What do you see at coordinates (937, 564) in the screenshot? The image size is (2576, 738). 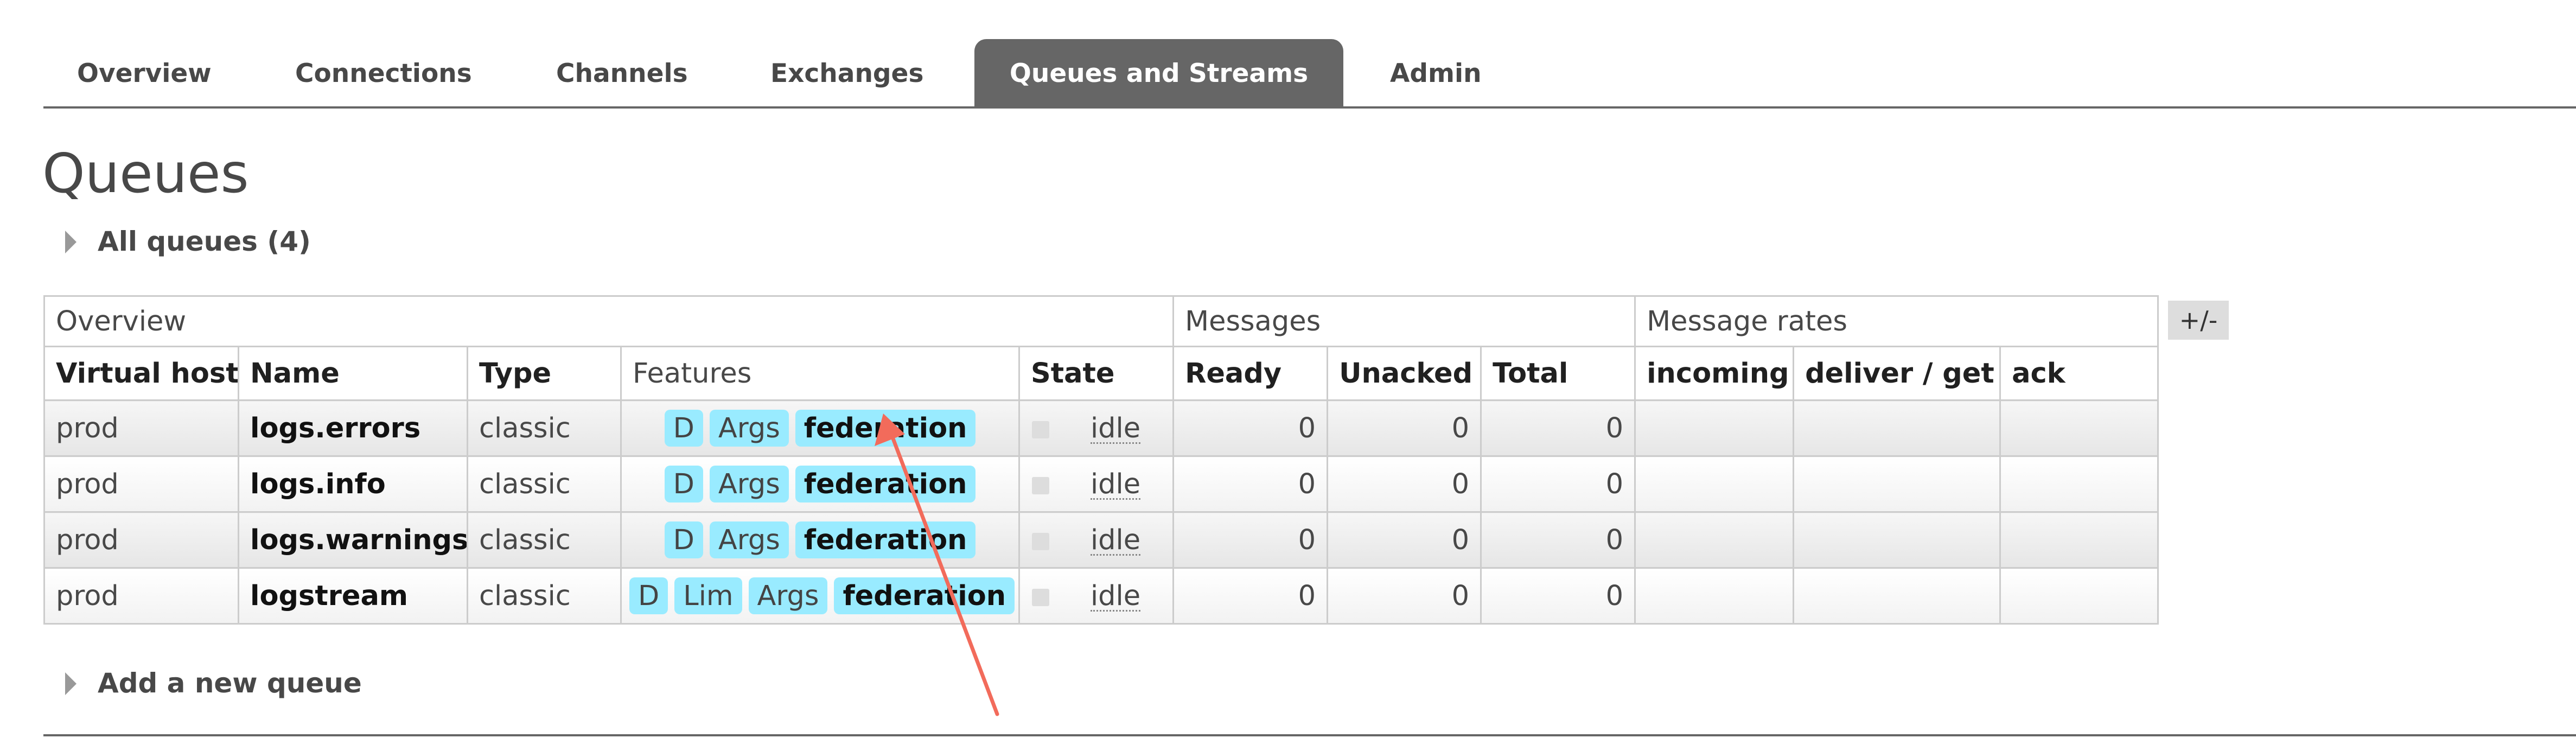 I see `annotation-arrow-icon` at bounding box center [937, 564].